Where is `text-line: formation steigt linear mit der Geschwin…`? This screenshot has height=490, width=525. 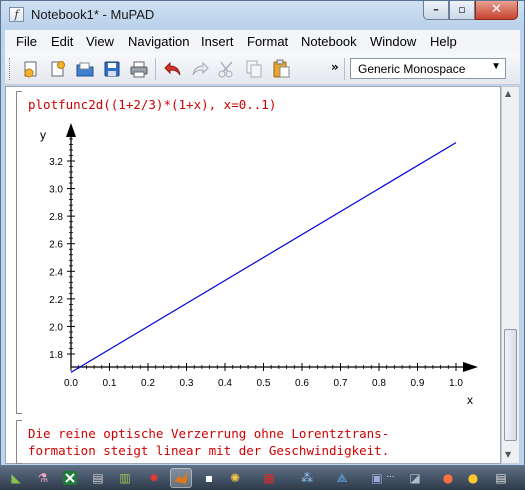
text-line: formation steigt linear mit der Geschwin… is located at coordinates (209, 450).